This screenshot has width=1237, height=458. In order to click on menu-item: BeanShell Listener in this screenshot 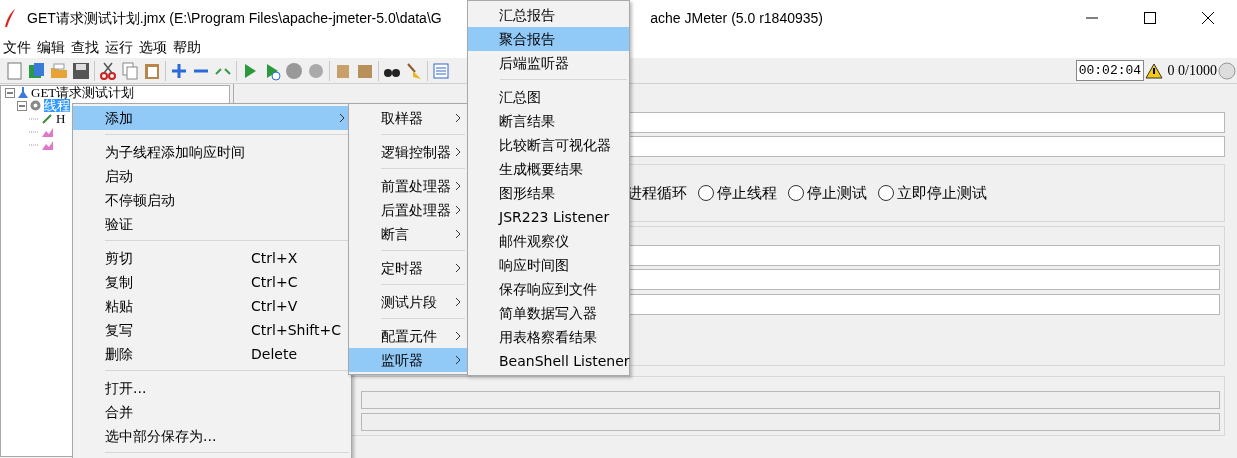, I will do `click(548, 361)`.